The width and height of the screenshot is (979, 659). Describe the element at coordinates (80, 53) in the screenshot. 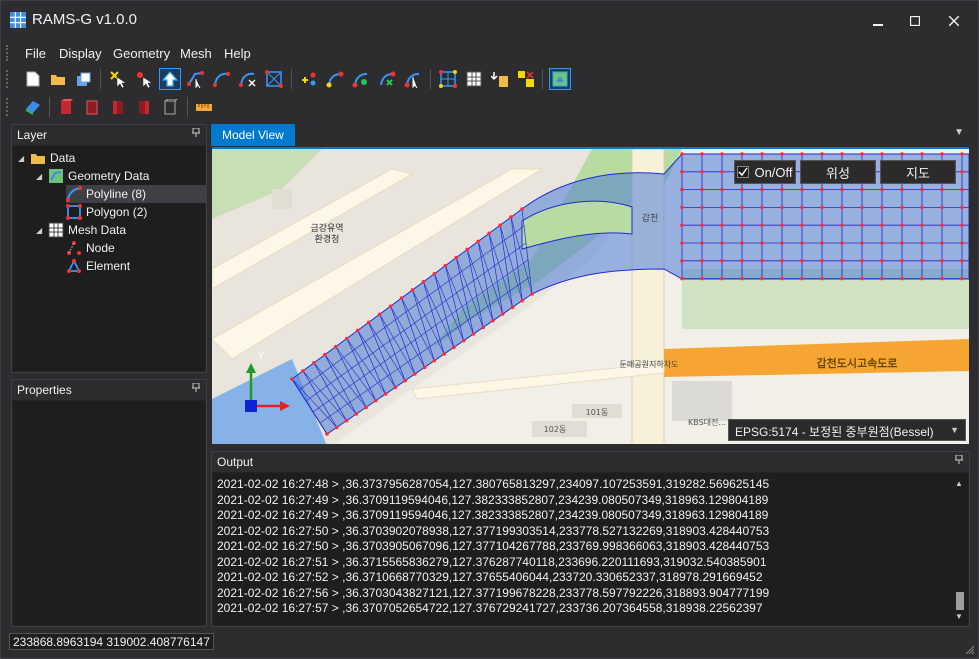

I see `menu-display: Display` at that location.